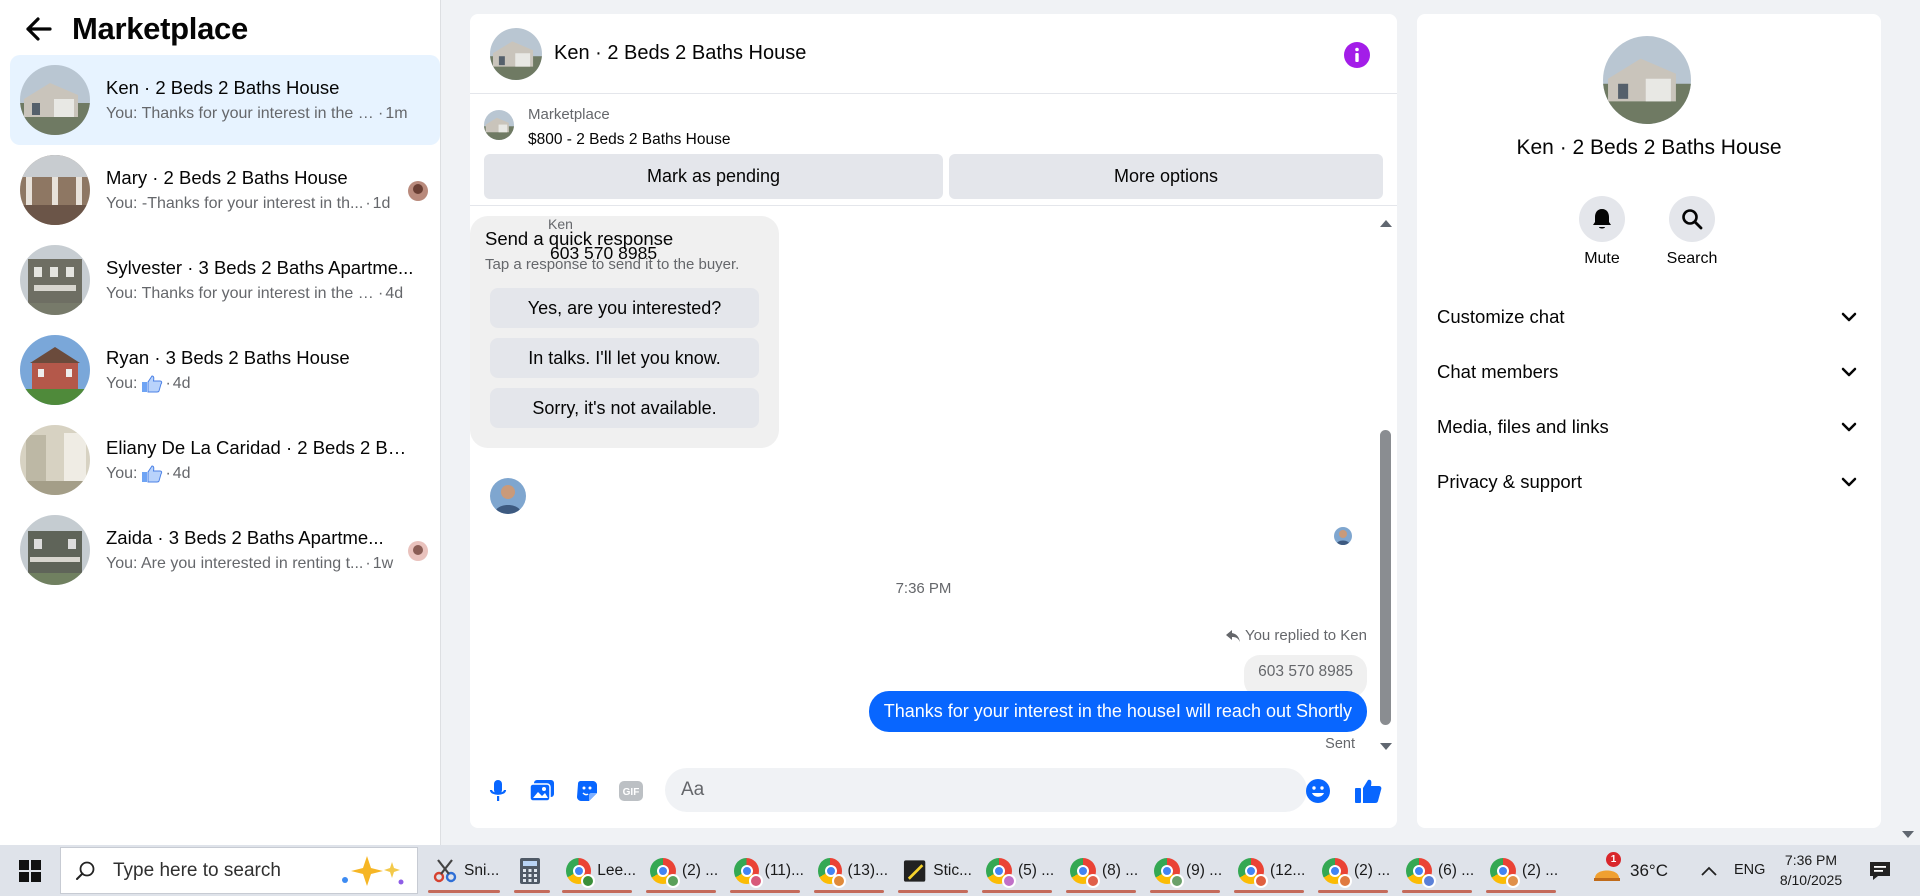 Image resolution: width=1920 pixels, height=896 pixels. I want to click on quick-response-option: Sorry, it's not available., so click(624, 408).